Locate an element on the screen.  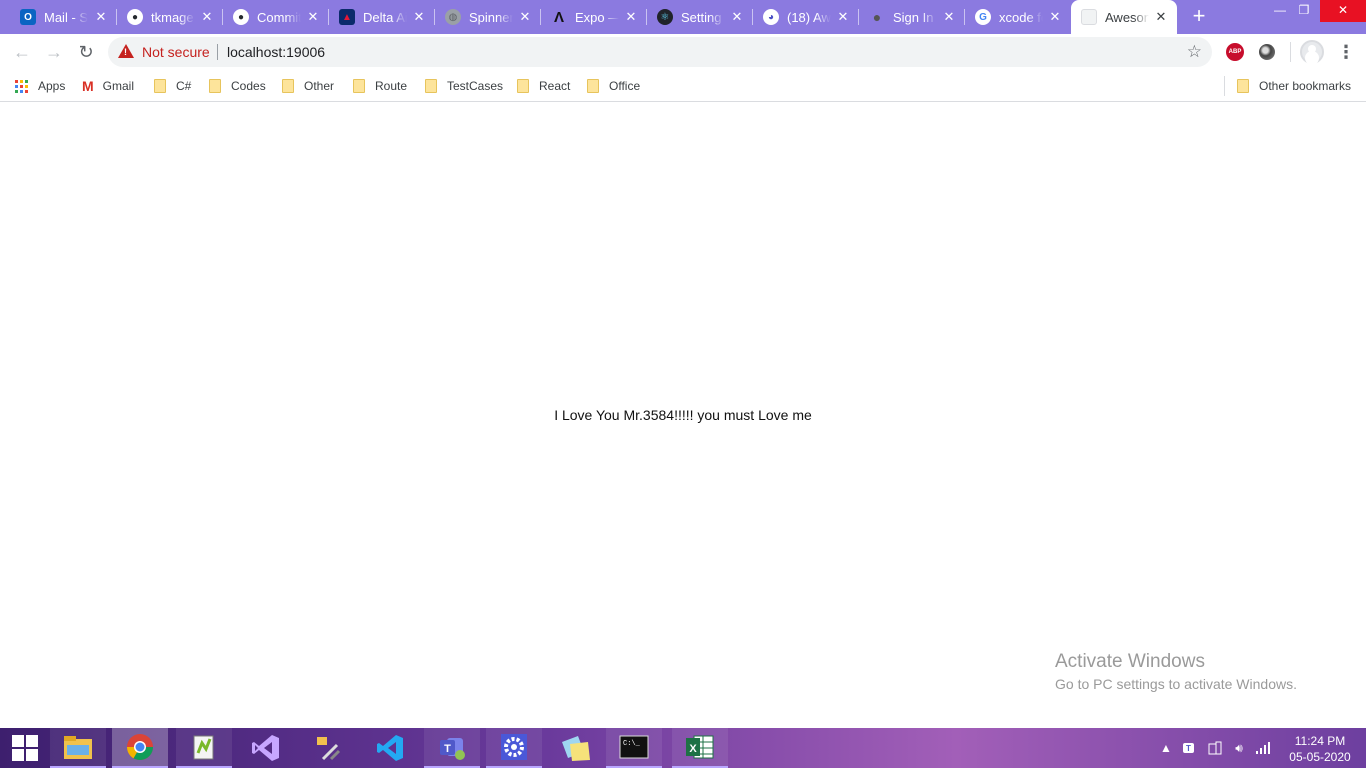
bookmark-folder-react: React is located at coordinates (543, 86).